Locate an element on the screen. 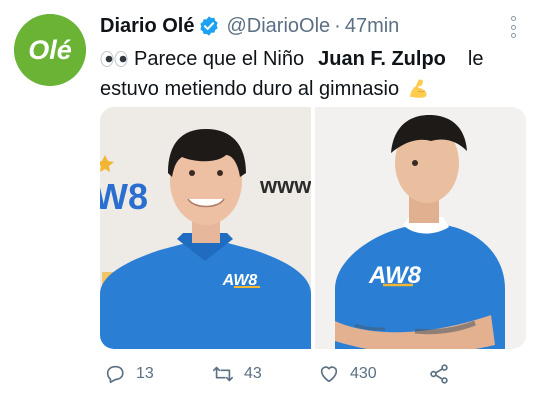 The image size is (535, 404). reply-count: 13 is located at coordinates (145, 373).